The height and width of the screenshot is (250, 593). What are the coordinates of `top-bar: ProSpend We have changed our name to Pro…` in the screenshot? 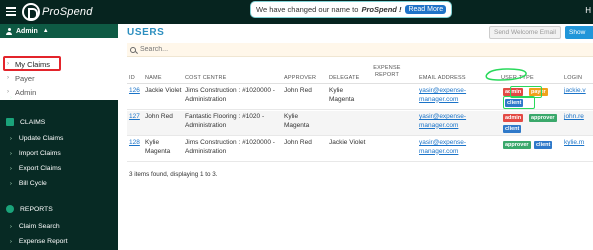 It's located at (296, 12).